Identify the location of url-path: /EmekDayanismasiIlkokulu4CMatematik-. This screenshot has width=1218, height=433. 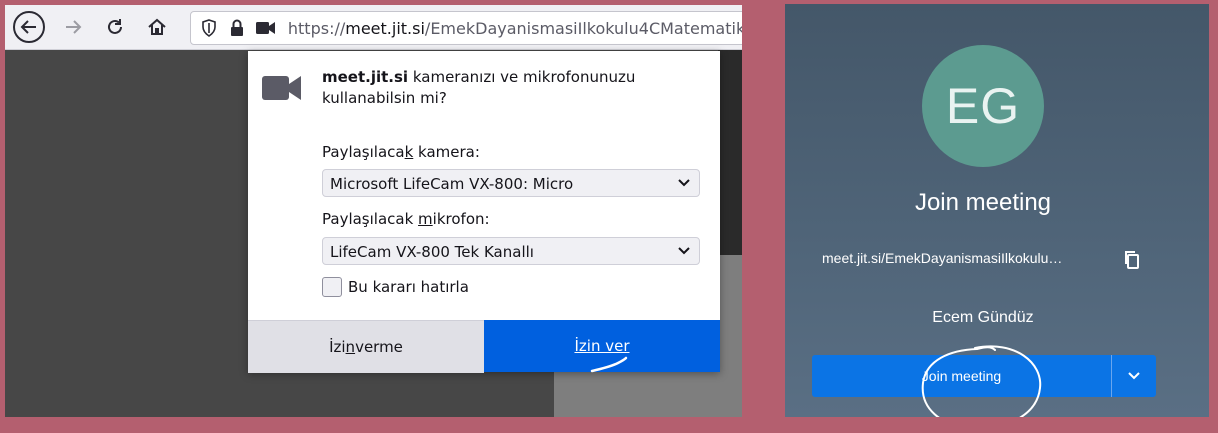
(583, 28).